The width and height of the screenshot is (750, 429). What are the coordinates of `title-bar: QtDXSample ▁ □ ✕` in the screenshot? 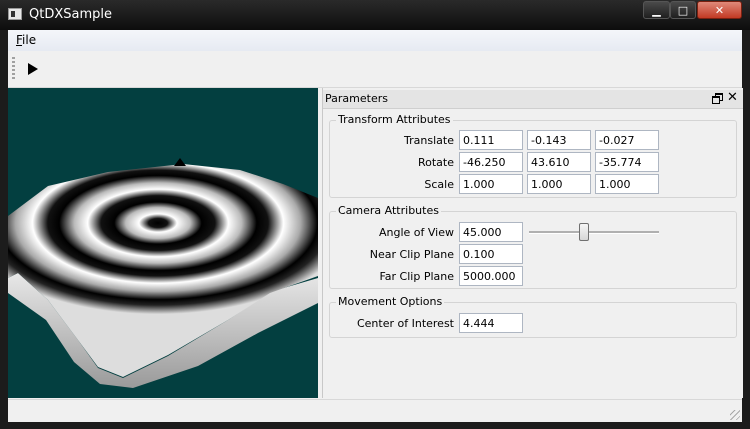 It's located at (375, 15).